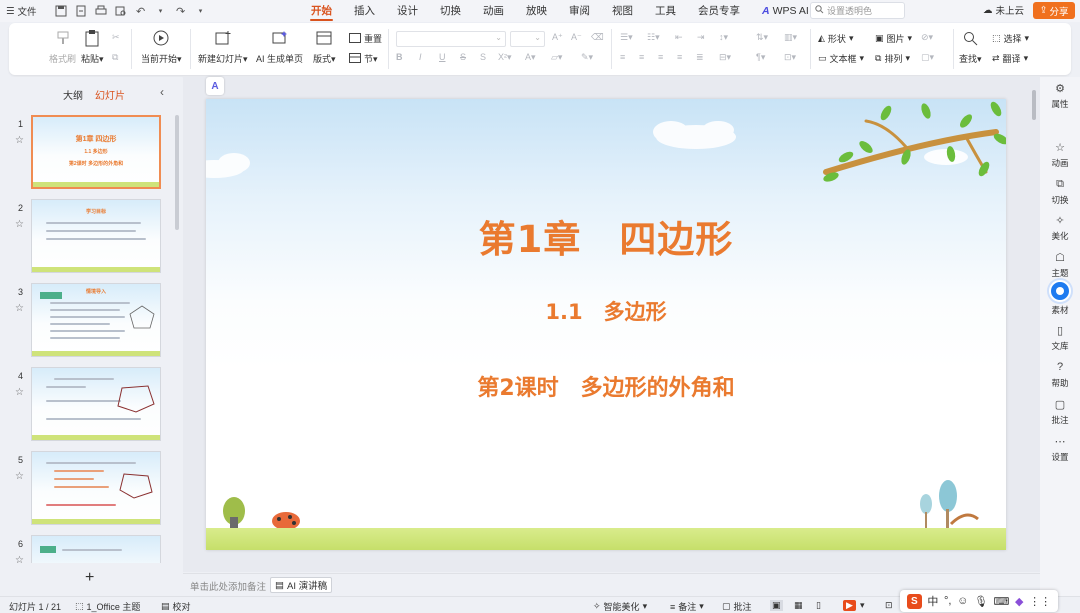 This screenshot has height=613, width=1080. Describe the element at coordinates (737, 606) in the screenshot. I see `comments-toggle: ▢ 批注` at that location.